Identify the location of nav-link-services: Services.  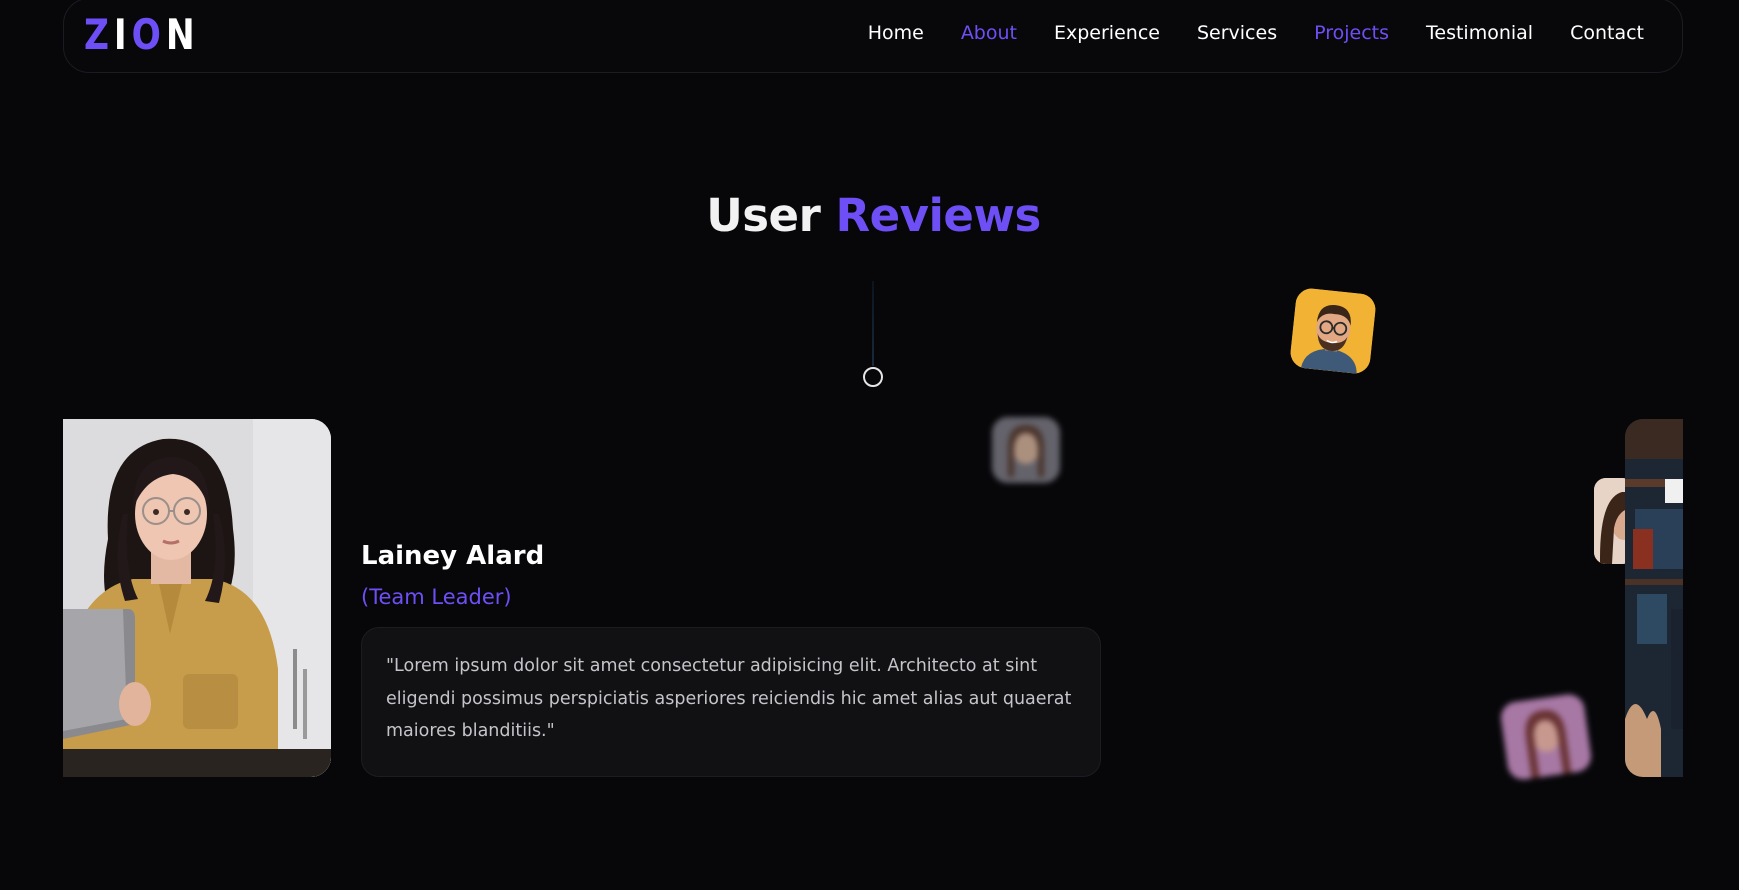
(1237, 33).